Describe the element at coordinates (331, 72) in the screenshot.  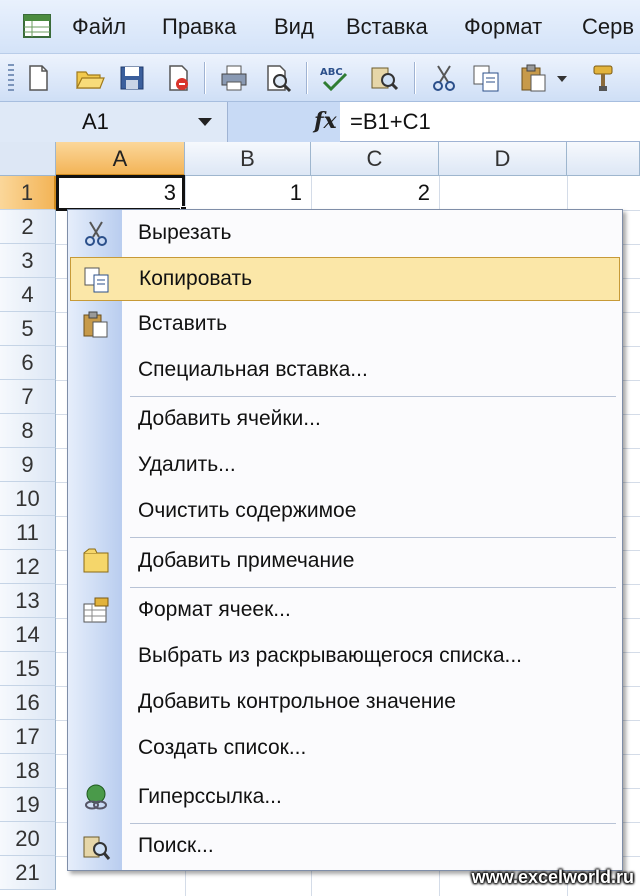
I see `svg-text: ABC` at that location.